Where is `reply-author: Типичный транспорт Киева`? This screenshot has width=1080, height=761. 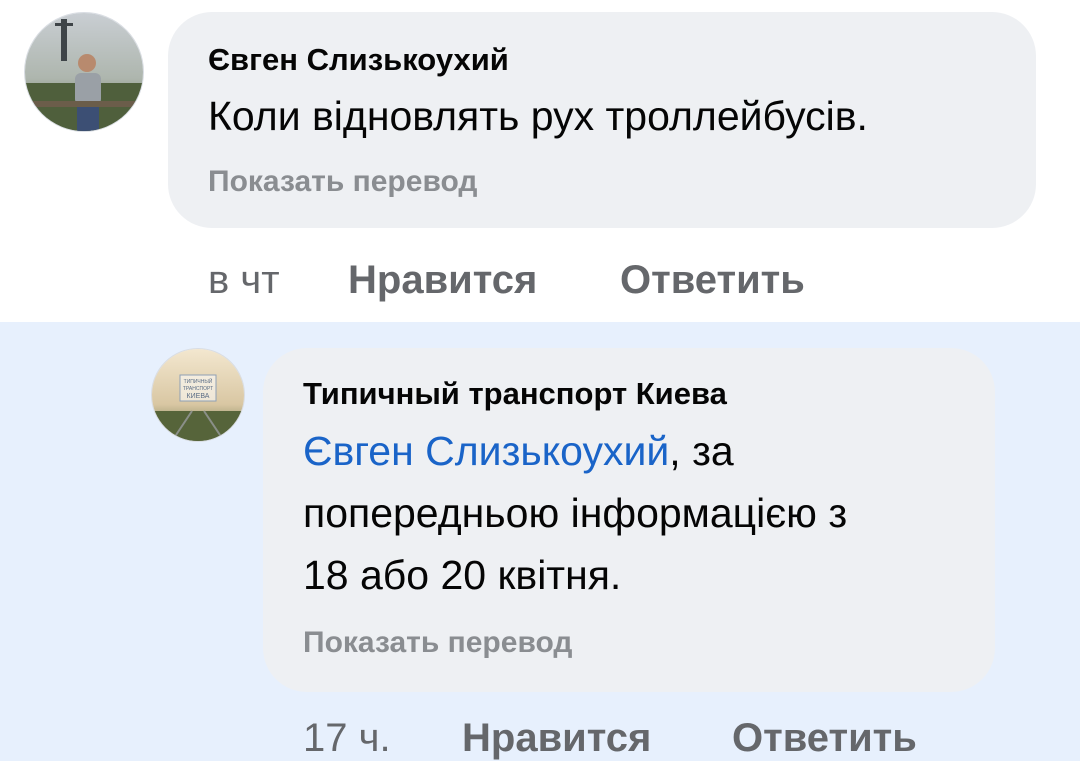
reply-author: Типичный транспорт Киева is located at coordinates (515, 394).